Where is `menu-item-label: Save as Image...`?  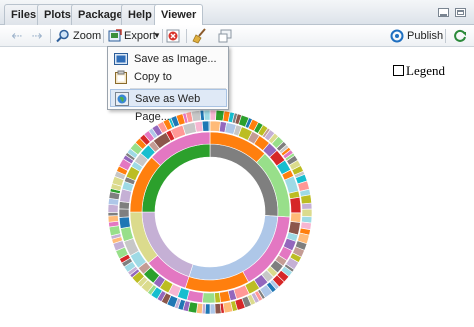
menu-item-label: Save as Image... is located at coordinates (175, 59).